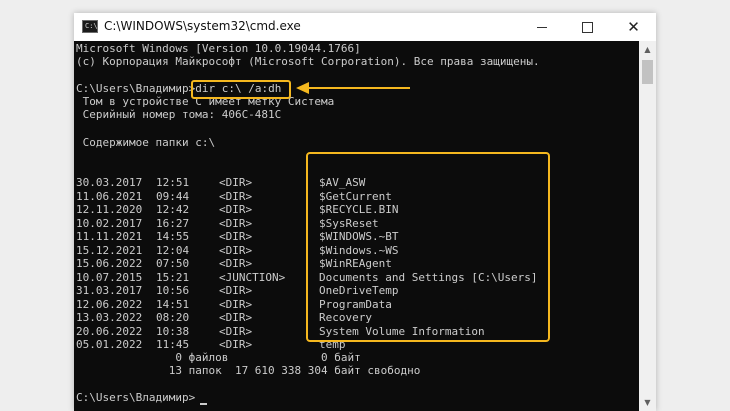  What do you see at coordinates (647, 49) in the screenshot?
I see `scroll-up-icon: ▲` at bounding box center [647, 49].